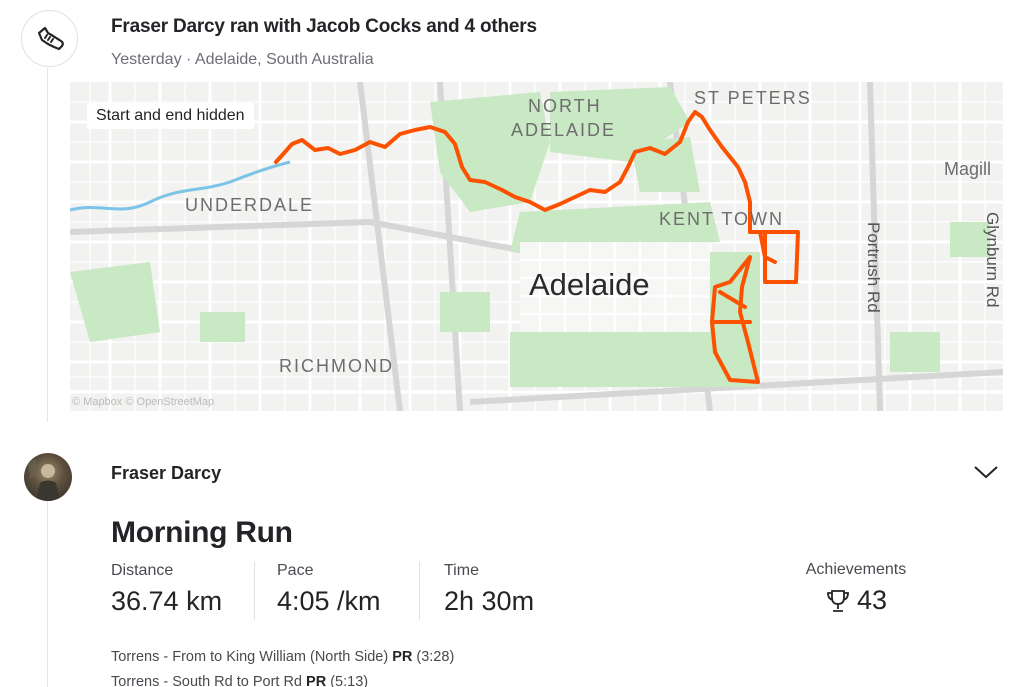  I want to click on athlete-name: Fraser Darcy, so click(166, 473).